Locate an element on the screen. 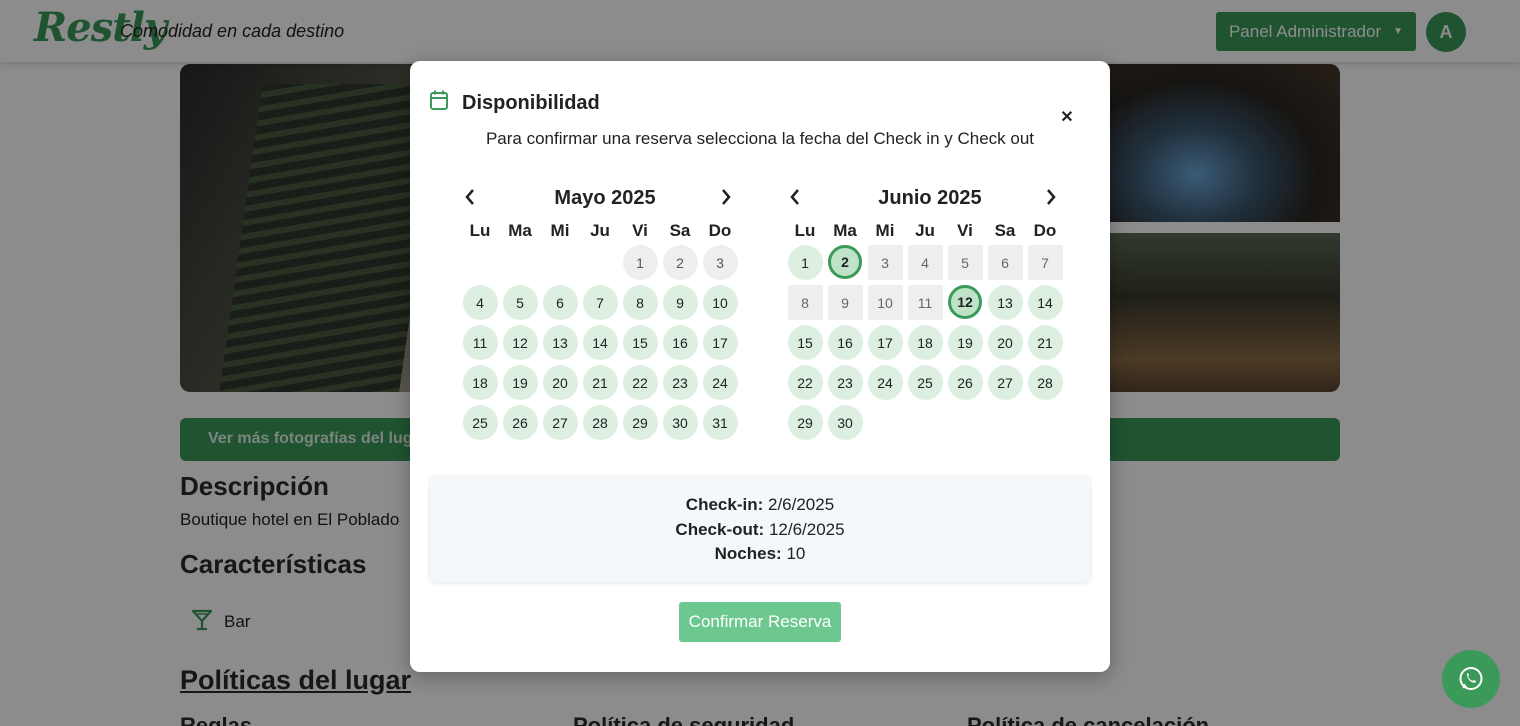 The height and width of the screenshot is (726, 1520). nights-line: Noches: 10 is located at coordinates (760, 554).